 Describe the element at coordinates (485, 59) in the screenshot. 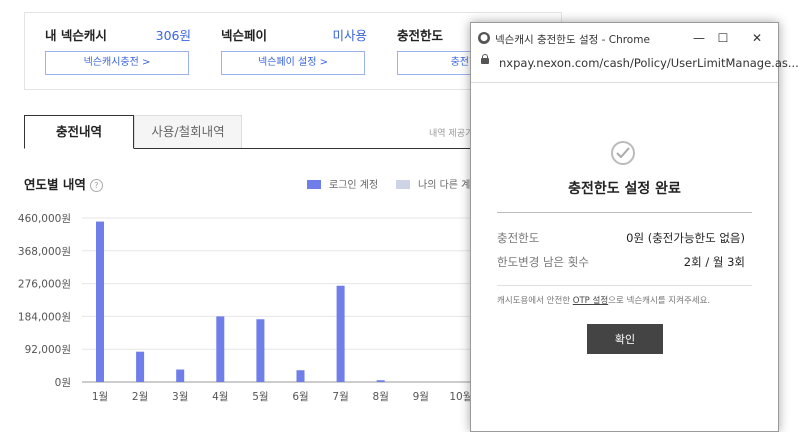

I see `lock-icon` at that location.